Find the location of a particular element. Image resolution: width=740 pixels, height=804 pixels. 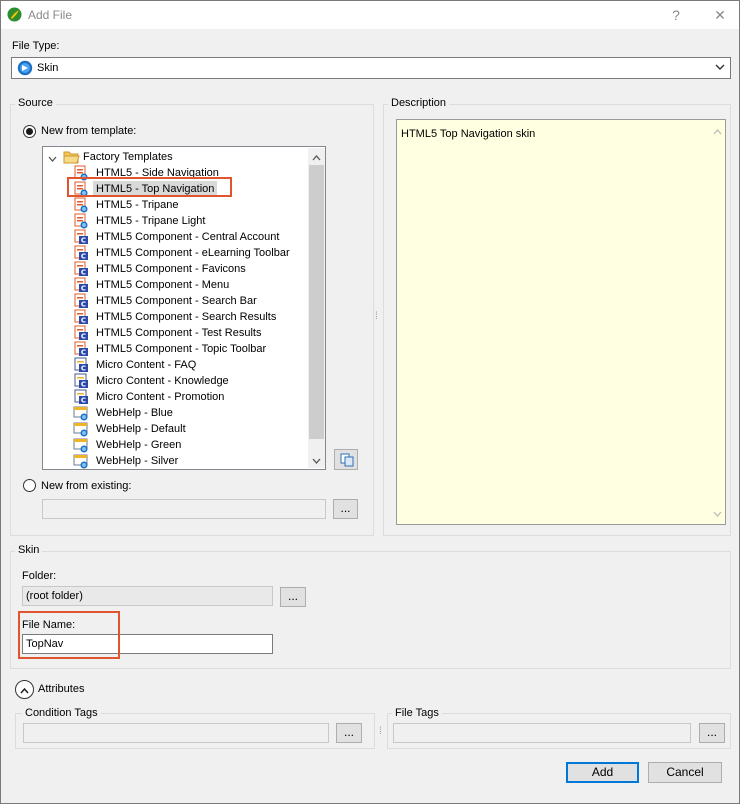

tree-item: C Micro Content - Promotion is located at coordinates (189, 397).